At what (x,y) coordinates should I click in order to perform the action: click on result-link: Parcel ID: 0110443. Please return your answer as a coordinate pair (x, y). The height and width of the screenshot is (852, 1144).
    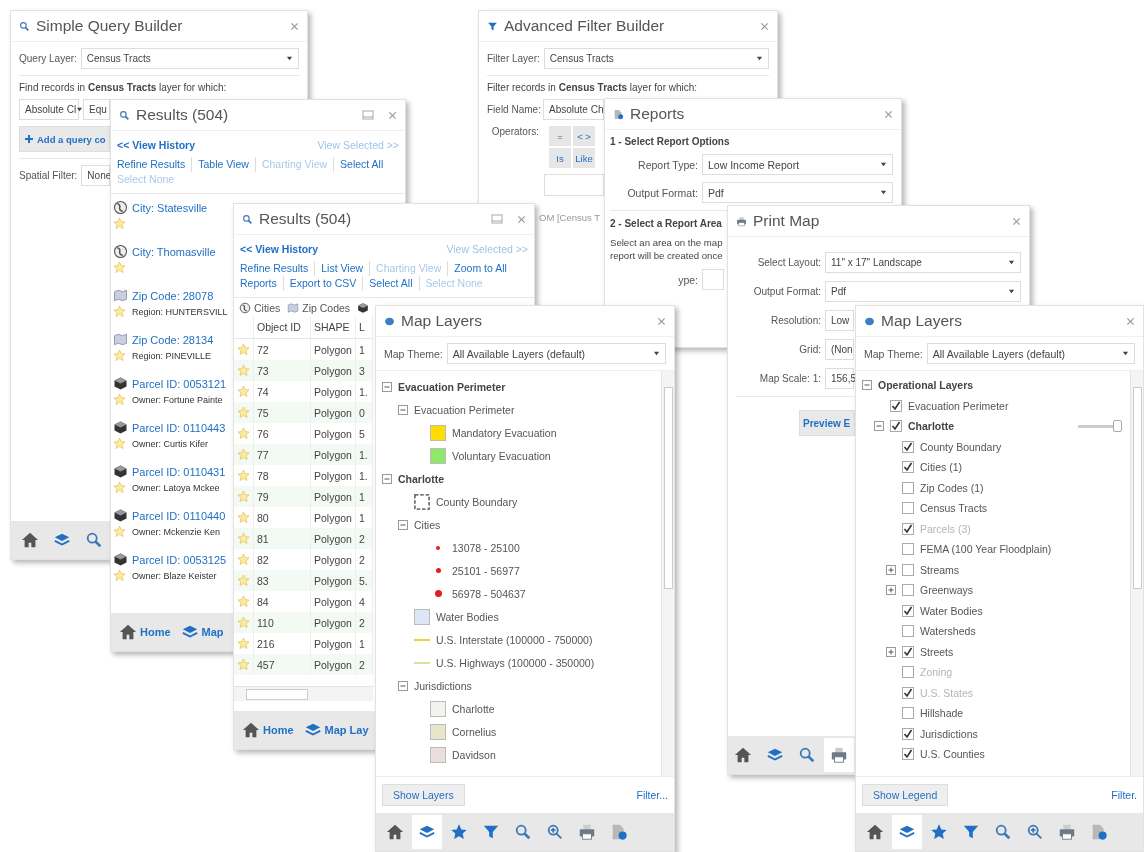
    Looking at the image, I should click on (179, 427).